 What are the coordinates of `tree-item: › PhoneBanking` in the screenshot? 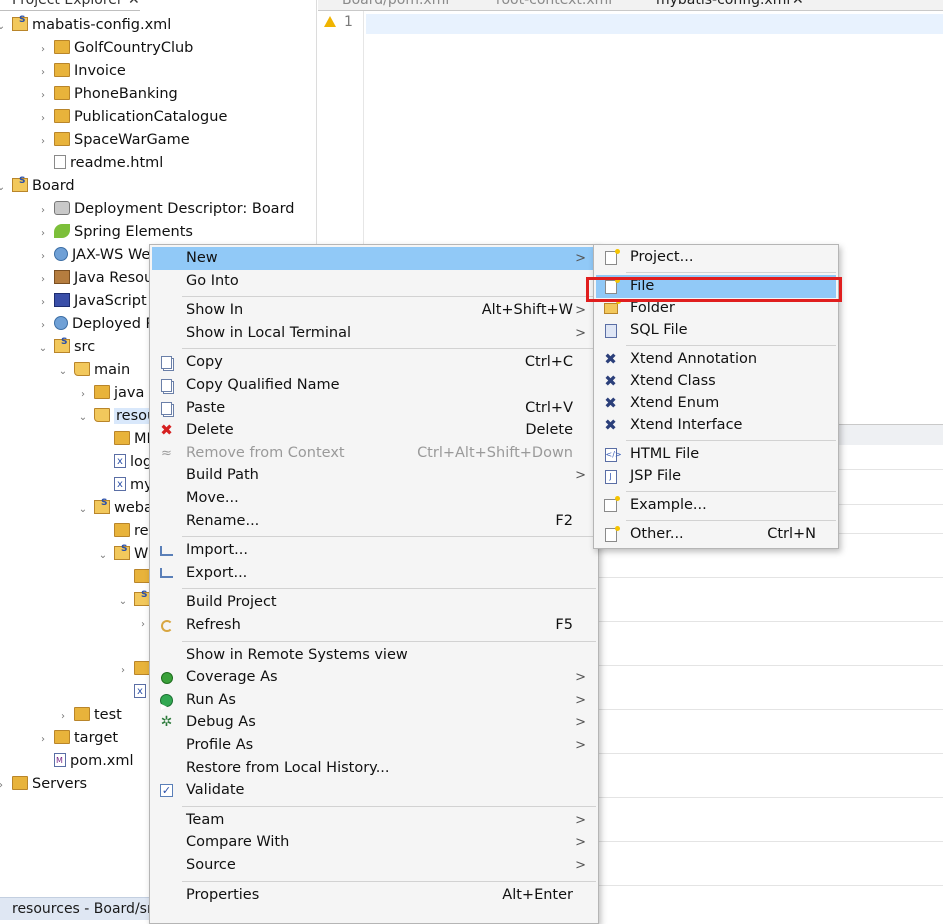 It's located at (107, 94).